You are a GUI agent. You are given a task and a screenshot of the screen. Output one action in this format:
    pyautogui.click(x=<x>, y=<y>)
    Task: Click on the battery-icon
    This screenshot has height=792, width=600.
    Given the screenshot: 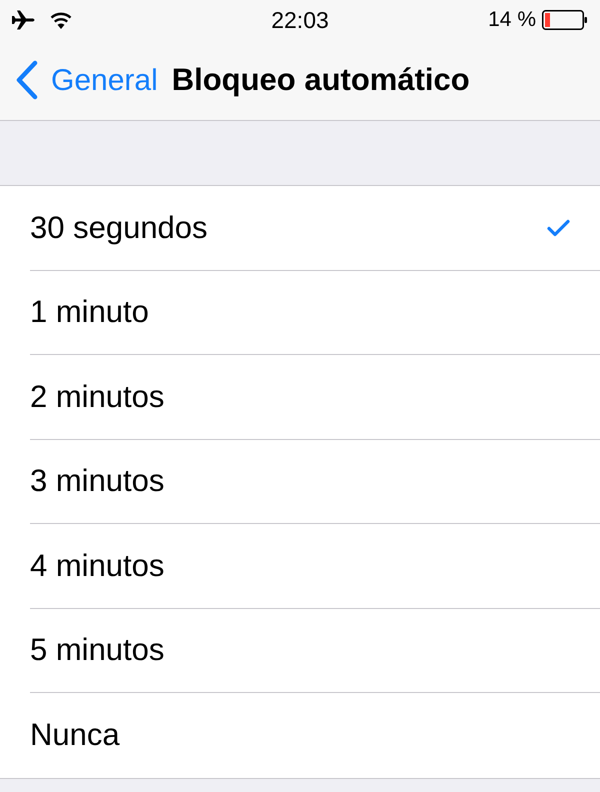 What is the action you would take?
    pyautogui.click(x=565, y=20)
    